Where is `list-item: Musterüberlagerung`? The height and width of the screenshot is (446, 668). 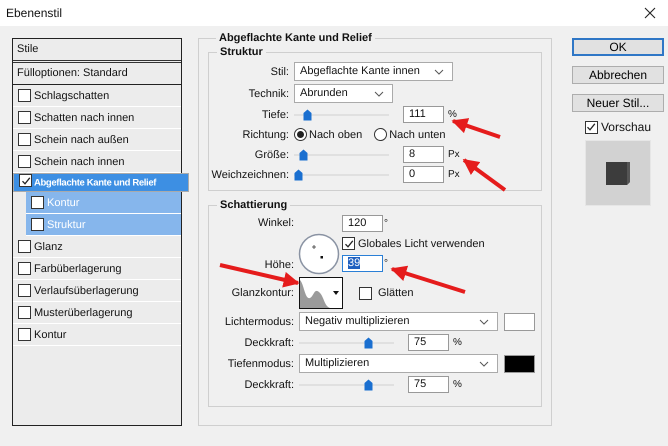
list-item: Musterüberlagerung is located at coordinates (97, 313).